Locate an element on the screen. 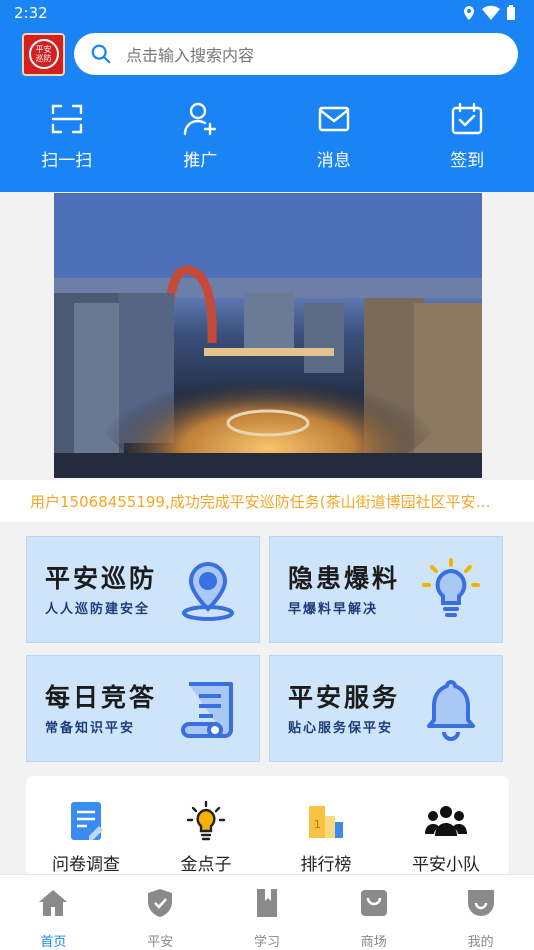 This screenshot has height=950, width=534. tab-safety-label: 平安 is located at coordinates (160, 942).